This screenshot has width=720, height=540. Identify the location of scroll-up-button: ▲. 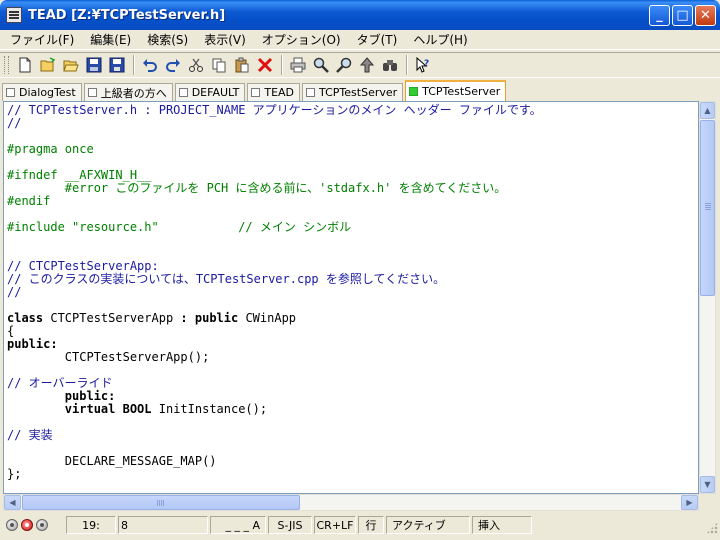
(707, 110).